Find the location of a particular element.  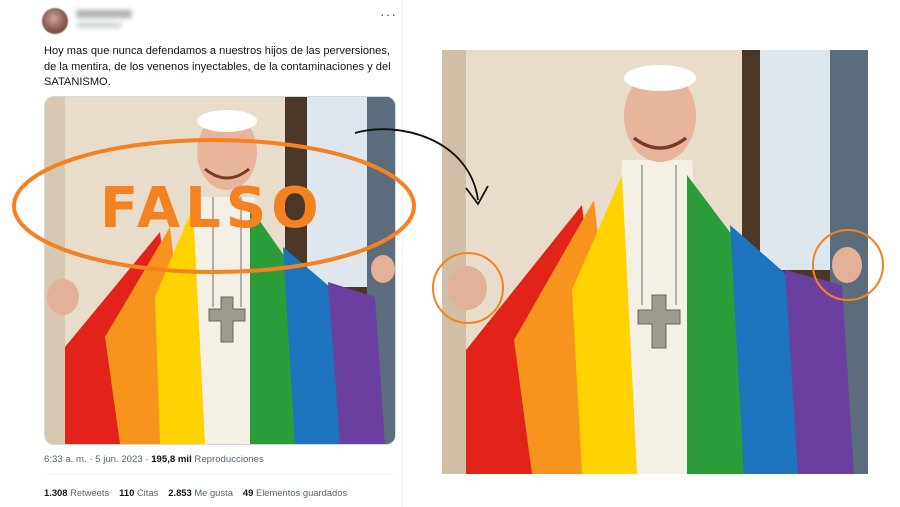

bookmarks-label: Elementos guardados is located at coordinates (301, 492).